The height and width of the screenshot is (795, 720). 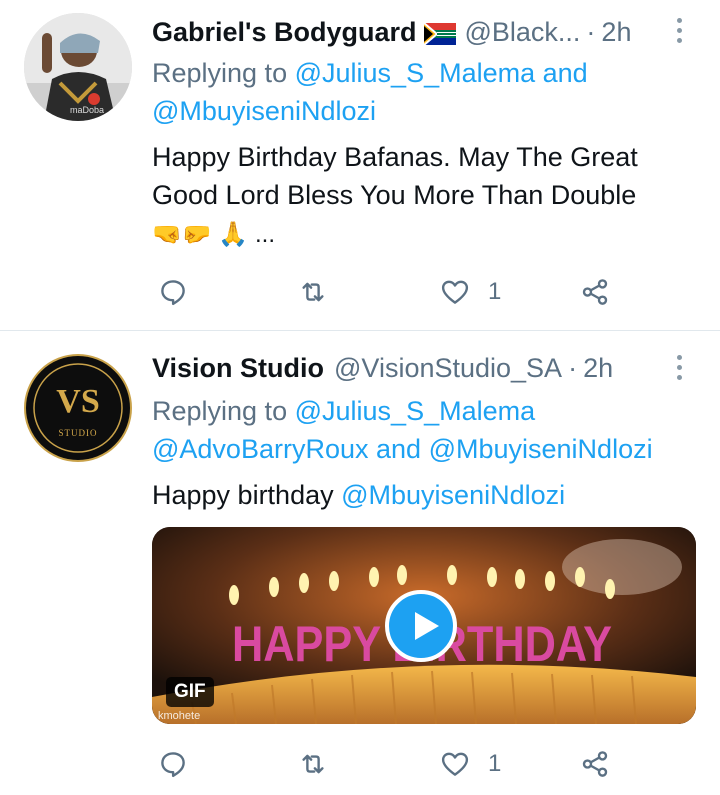 What do you see at coordinates (87, 110) in the screenshot?
I see `svg-text: maDoba` at bounding box center [87, 110].